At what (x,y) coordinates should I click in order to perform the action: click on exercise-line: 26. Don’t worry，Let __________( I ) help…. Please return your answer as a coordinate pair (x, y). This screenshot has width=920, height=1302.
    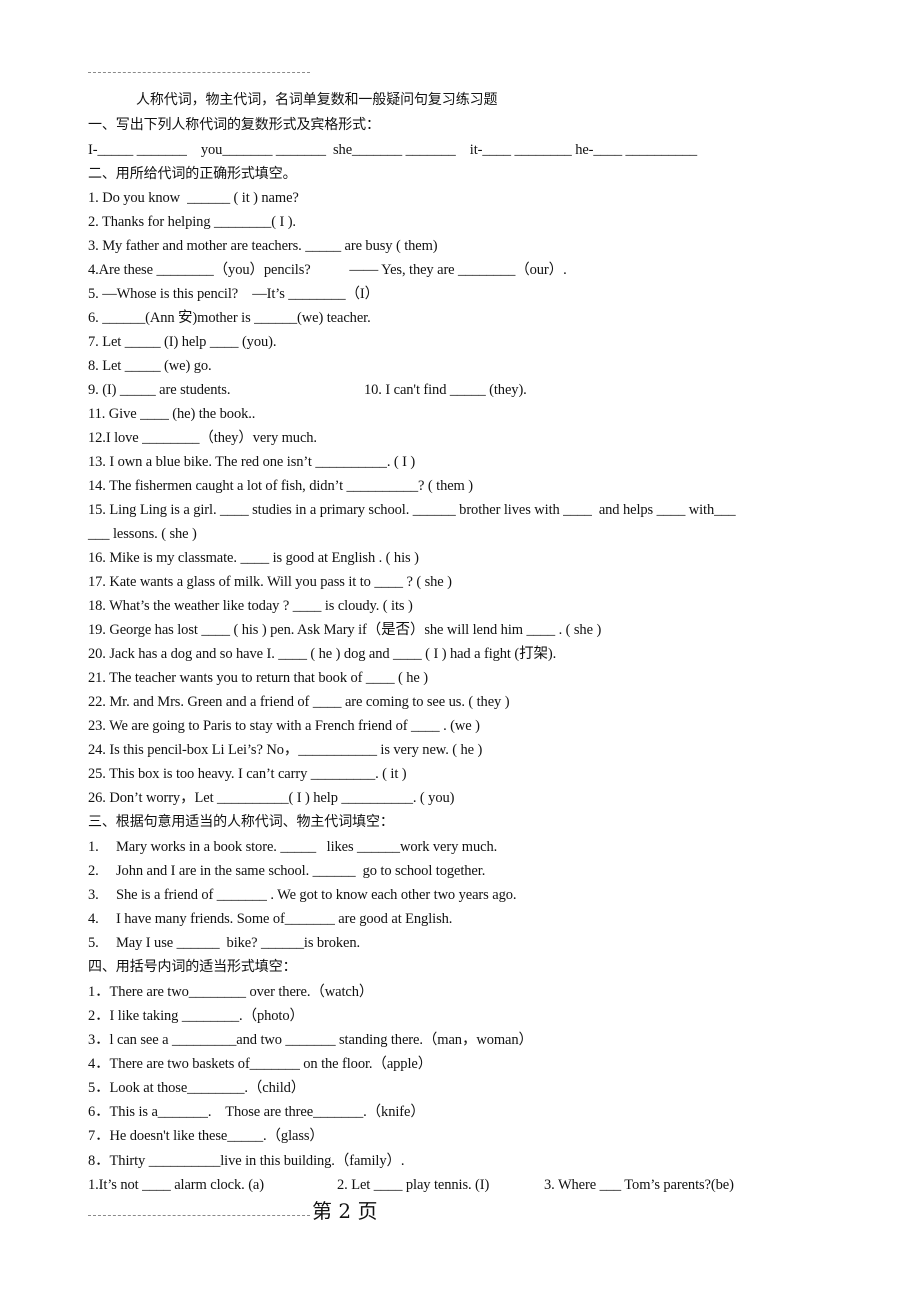
    Looking at the image, I should click on (271, 798).